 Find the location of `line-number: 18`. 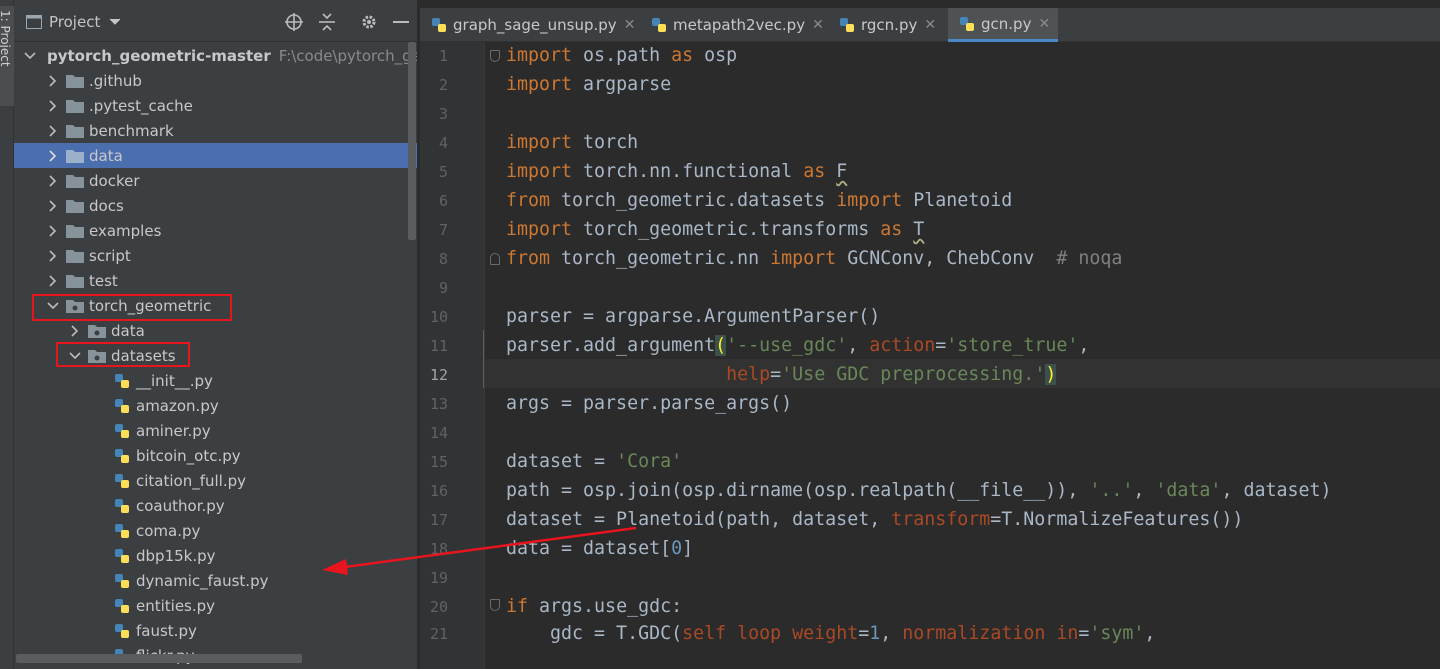

line-number: 18 is located at coordinates (438, 549).